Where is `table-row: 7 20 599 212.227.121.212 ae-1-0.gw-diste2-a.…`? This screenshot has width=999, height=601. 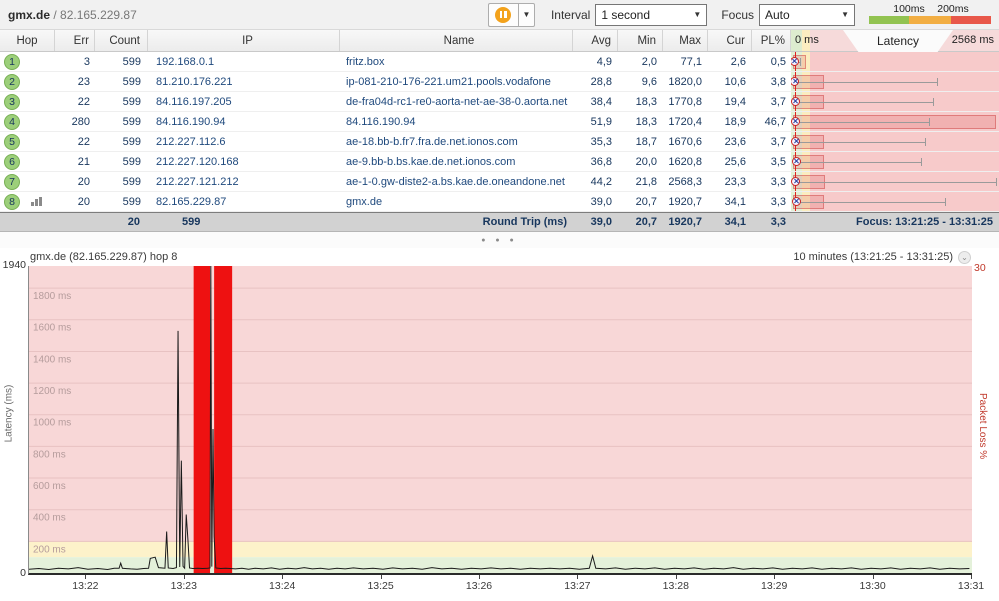 table-row: 7 20 599 212.227.121.212 ae-1-0.gw-diste2-a.… is located at coordinates (499, 182).